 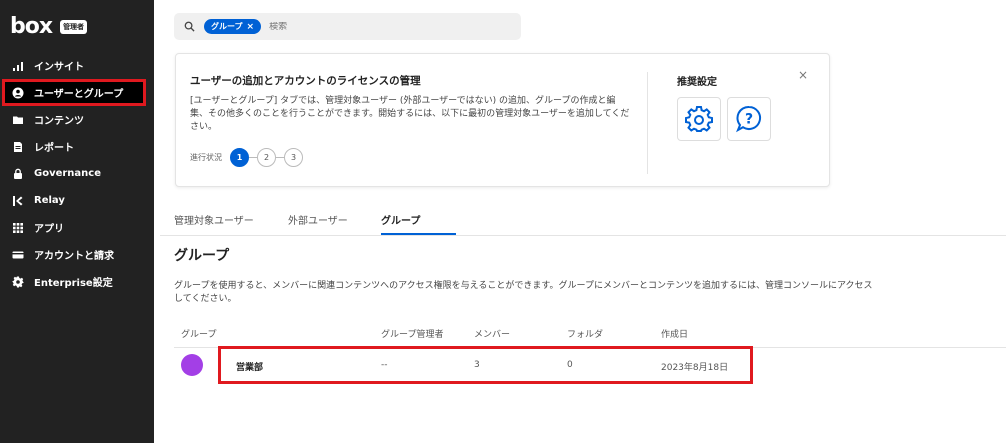 I want to click on sidebar-item-users-groups: ユーザーとグループ, so click(x=74, y=92).